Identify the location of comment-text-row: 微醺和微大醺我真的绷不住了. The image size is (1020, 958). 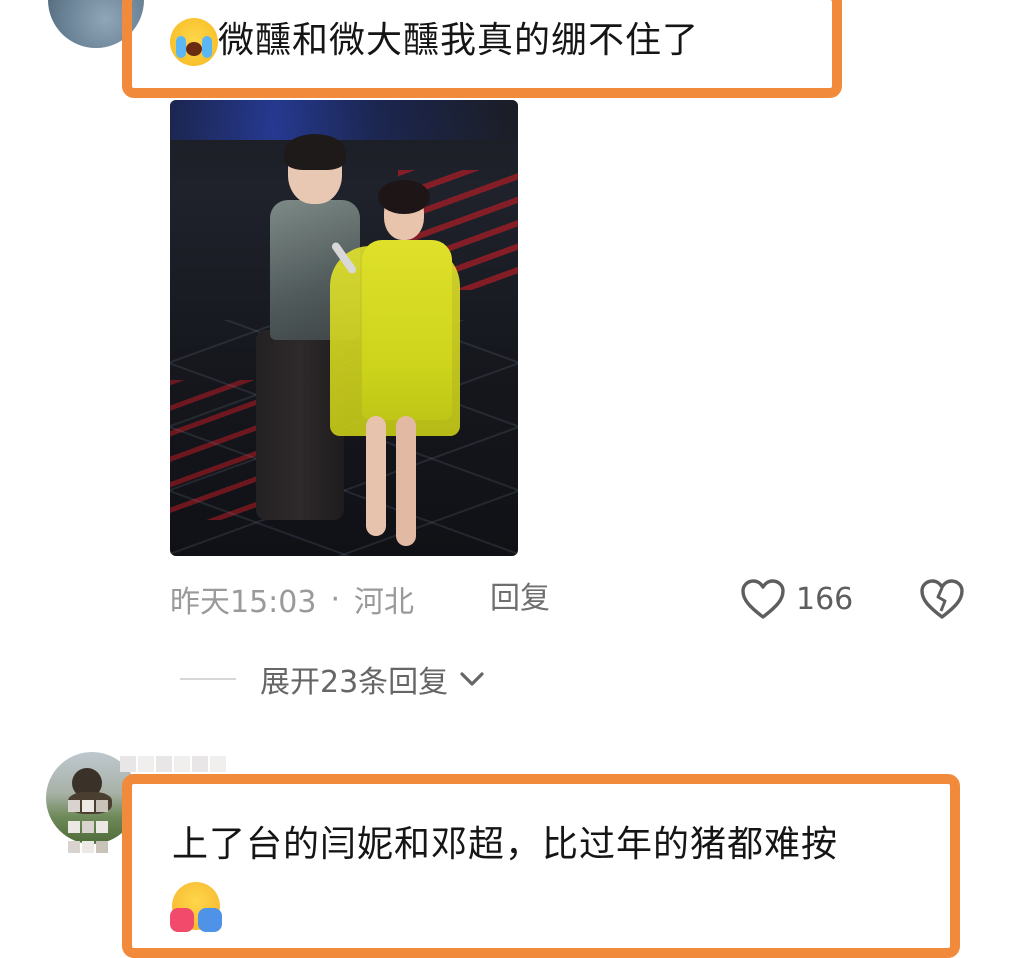
(434, 41).